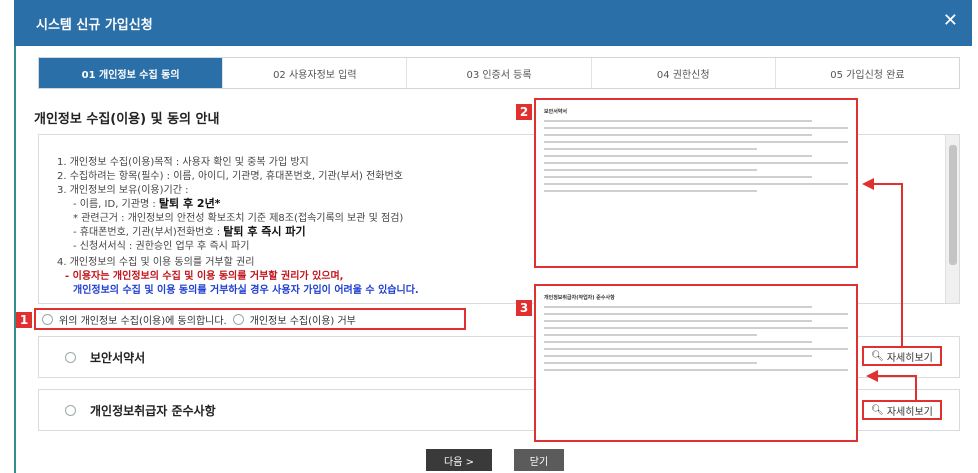 Image resolution: width=978 pixels, height=473 pixels. What do you see at coordinates (953, 205) in the screenshot?
I see `scrollbar-thumb` at bounding box center [953, 205].